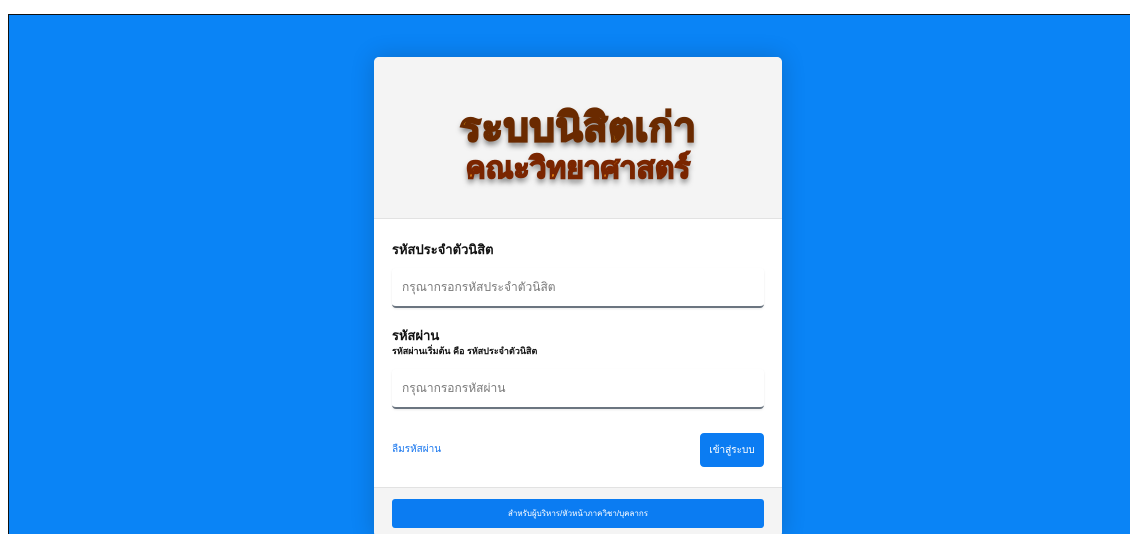 The height and width of the screenshot is (534, 1130). What do you see at coordinates (578, 389) in the screenshot?
I see `password-input` at bounding box center [578, 389].